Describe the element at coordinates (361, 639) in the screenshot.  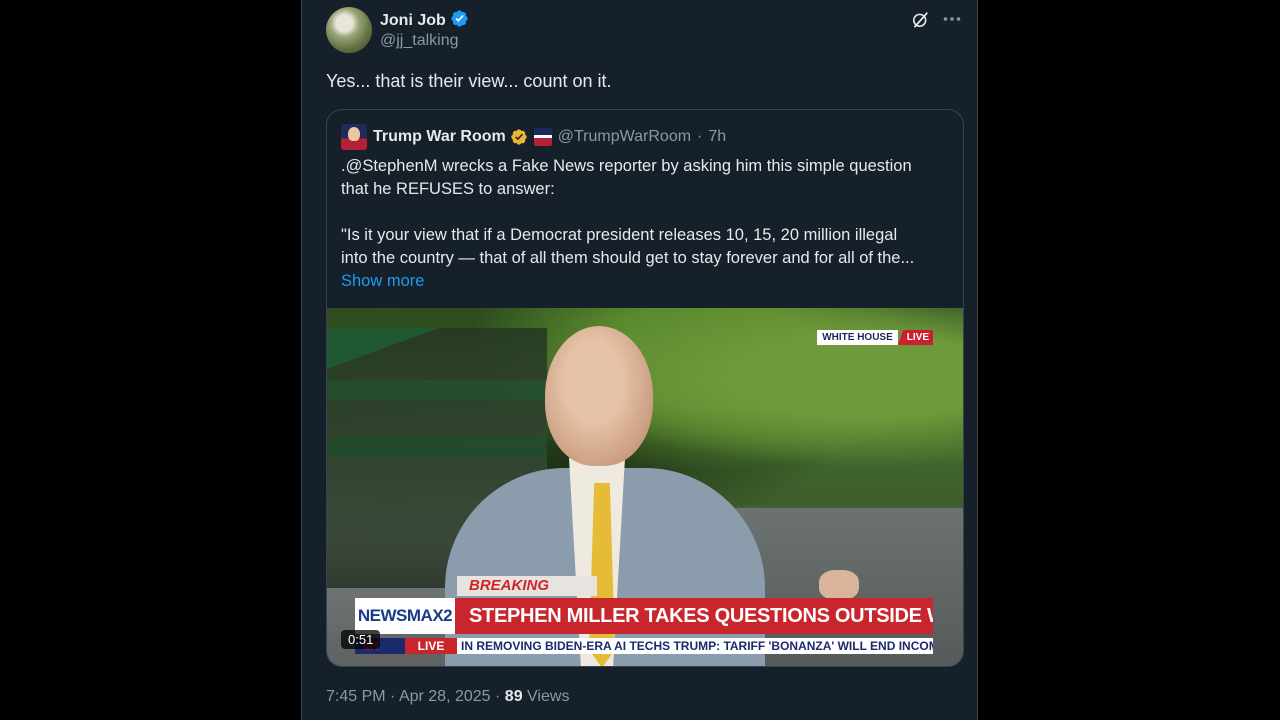
I see `video-duration: 0:51` at that location.